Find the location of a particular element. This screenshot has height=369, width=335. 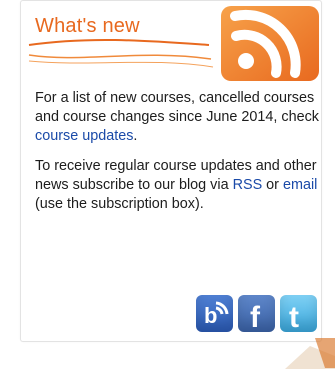

subscribe-text-2: or is located at coordinates (272, 185).